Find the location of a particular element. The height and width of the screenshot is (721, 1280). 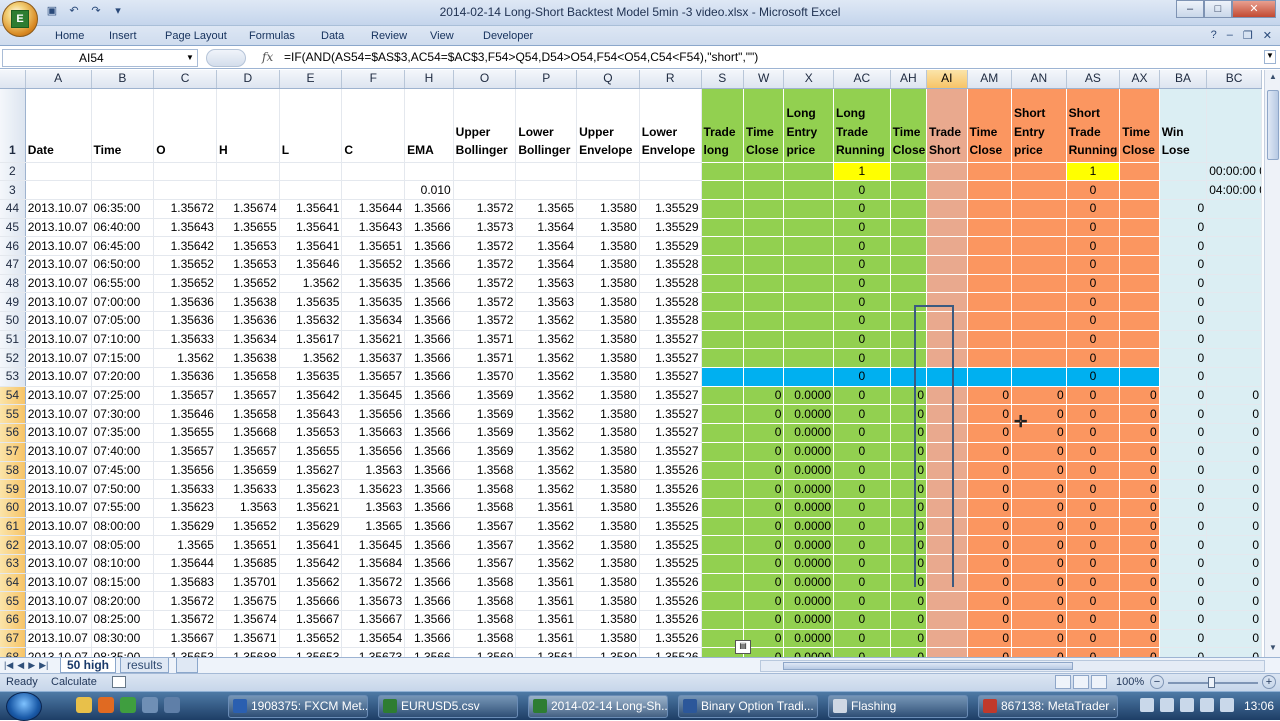

cell-o: 1.35655 is located at coordinates (185, 433).